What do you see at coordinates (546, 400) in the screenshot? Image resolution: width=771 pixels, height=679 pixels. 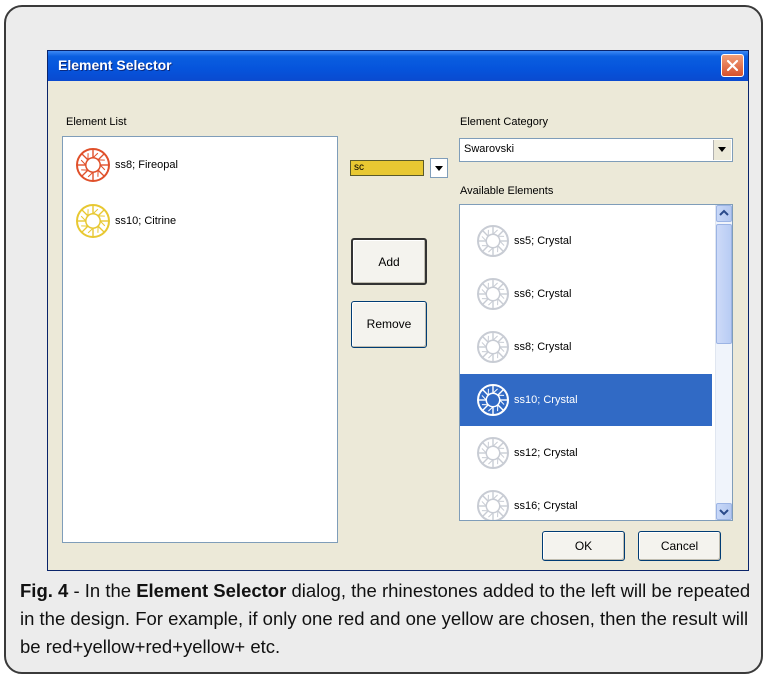 I see `available-element-label: ss10; Crystal` at bounding box center [546, 400].